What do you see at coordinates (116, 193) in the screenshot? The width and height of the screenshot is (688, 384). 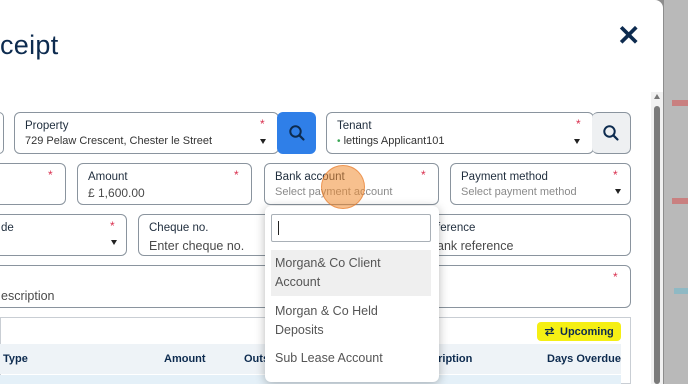 I see `amount-value: £ 1,600.00` at bounding box center [116, 193].